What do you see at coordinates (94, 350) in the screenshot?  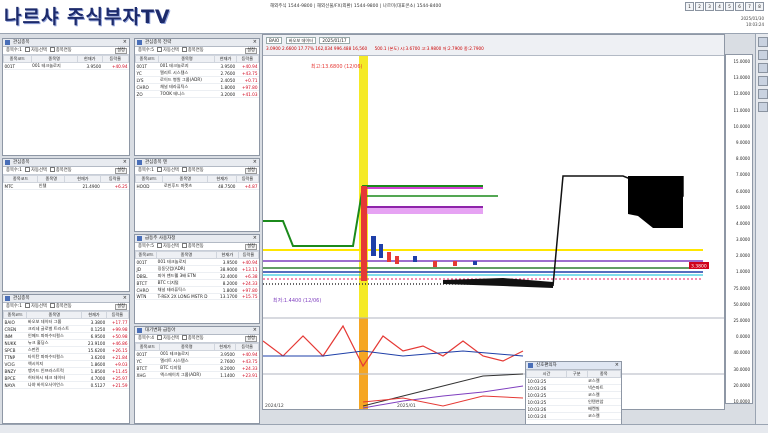 I see `table-cell: 15.6200` at bounding box center [94, 350].